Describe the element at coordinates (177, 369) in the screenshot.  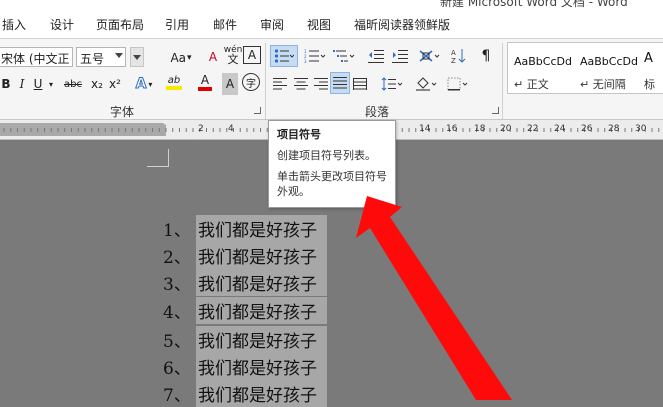
I see `list-number: 6、` at that location.